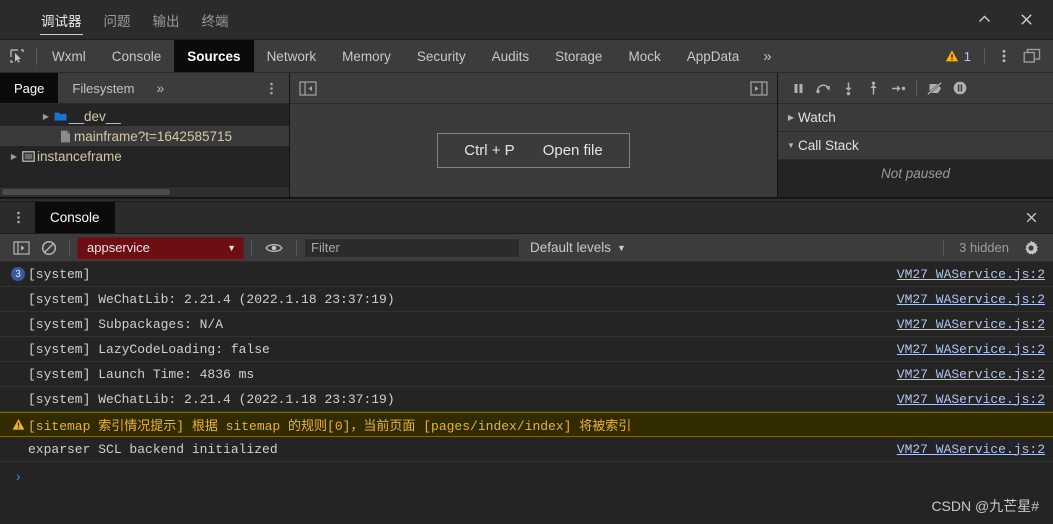 The width and height of the screenshot is (1053, 524). What do you see at coordinates (271, 88) in the screenshot?
I see `navigator-more-options-icon` at bounding box center [271, 88].